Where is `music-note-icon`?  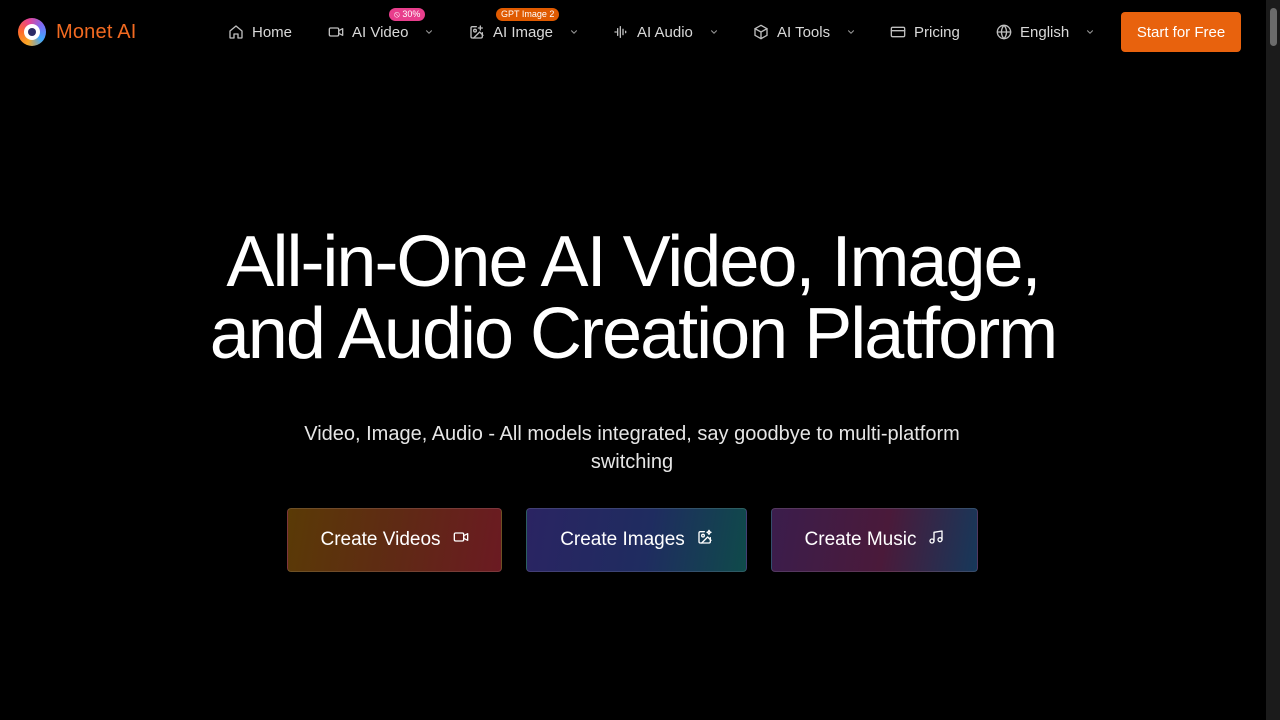
music-note-icon is located at coordinates (936, 540).